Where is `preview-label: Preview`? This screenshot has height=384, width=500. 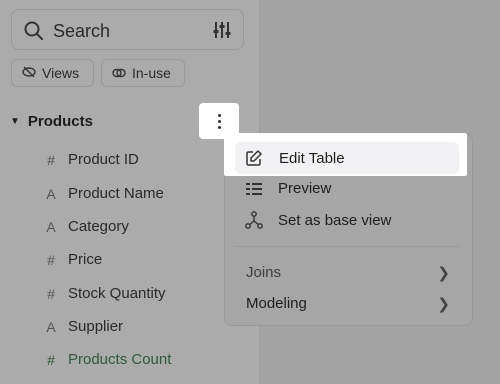 preview-label: Preview is located at coordinates (305, 188).